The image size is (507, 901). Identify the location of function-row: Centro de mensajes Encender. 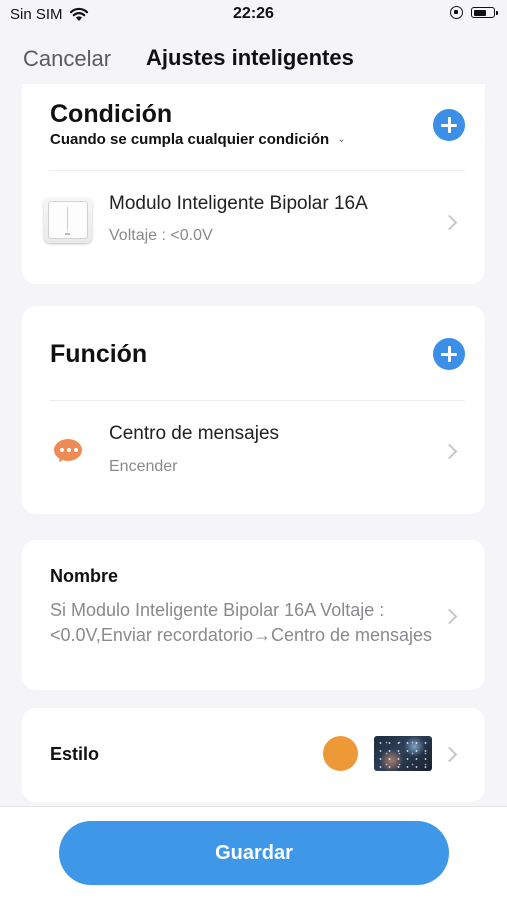
(253, 451).